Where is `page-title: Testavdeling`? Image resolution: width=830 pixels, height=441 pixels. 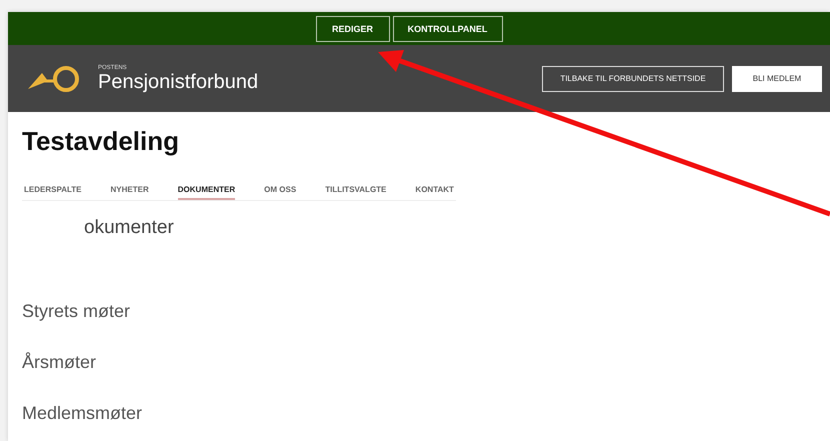 page-title: Testavdeling is located at coordinates (101, 141).